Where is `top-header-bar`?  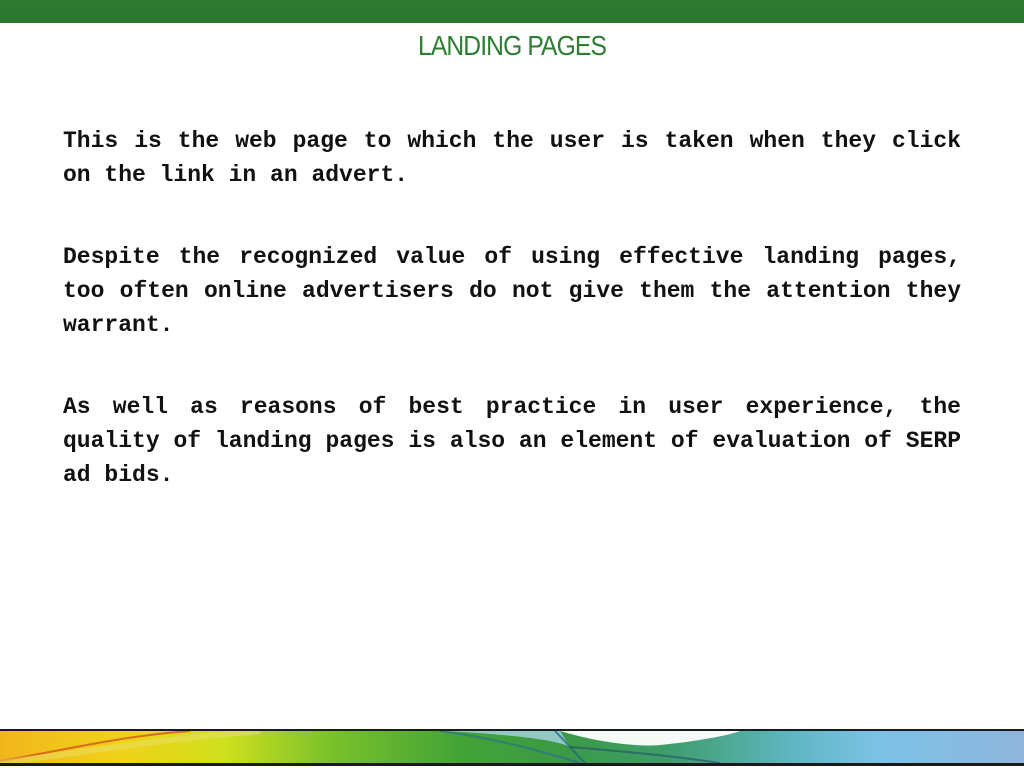 top-header-bar is located at coordinates (512, 11).